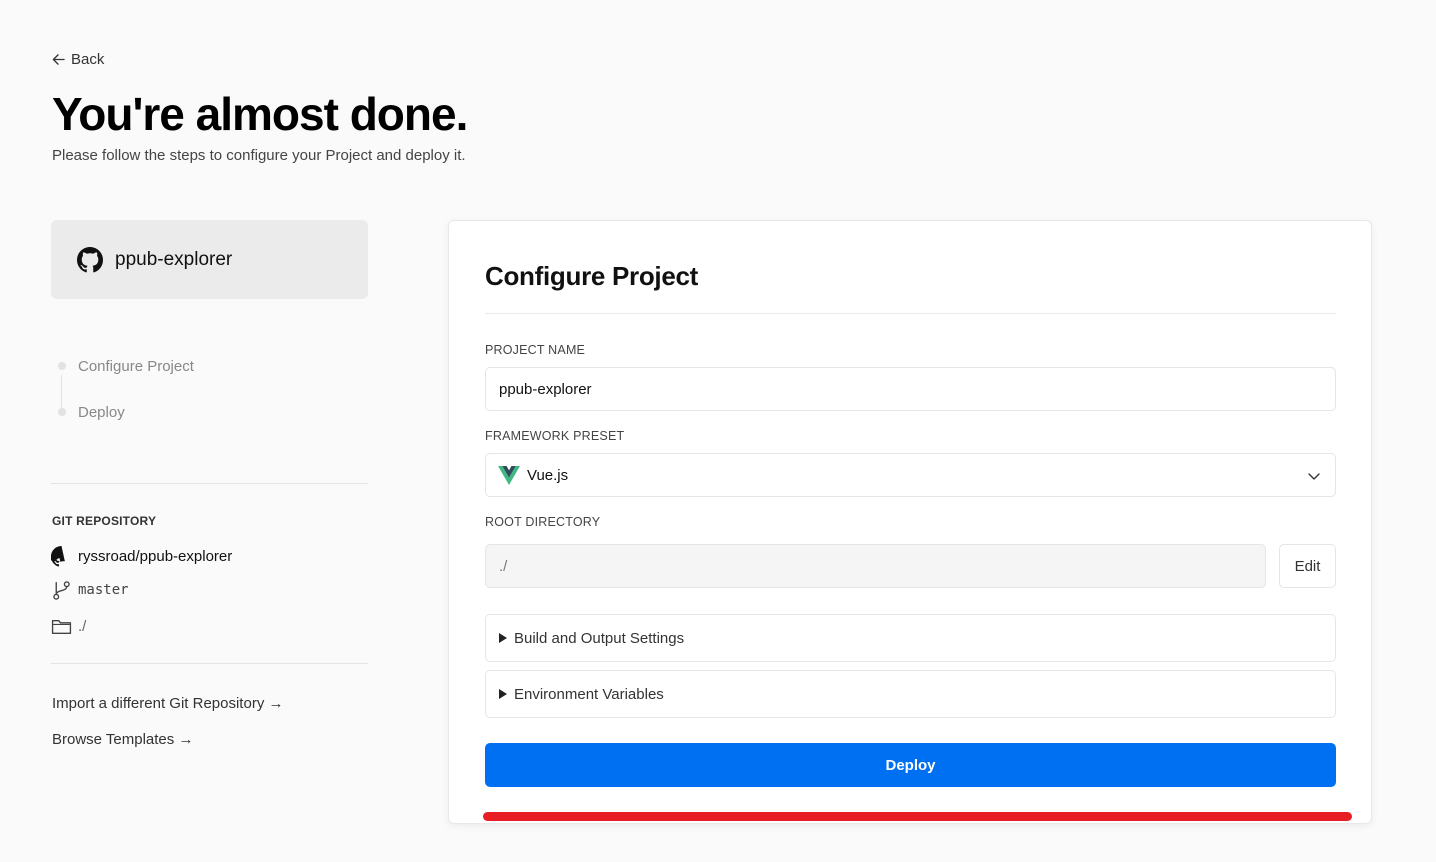 This screenshot has height=862, width=1436. What do you see at coordinates (174, 259) in the screenshot?
I see `repo-card-name: ppub-explorer` at bounding box center [174, 259].